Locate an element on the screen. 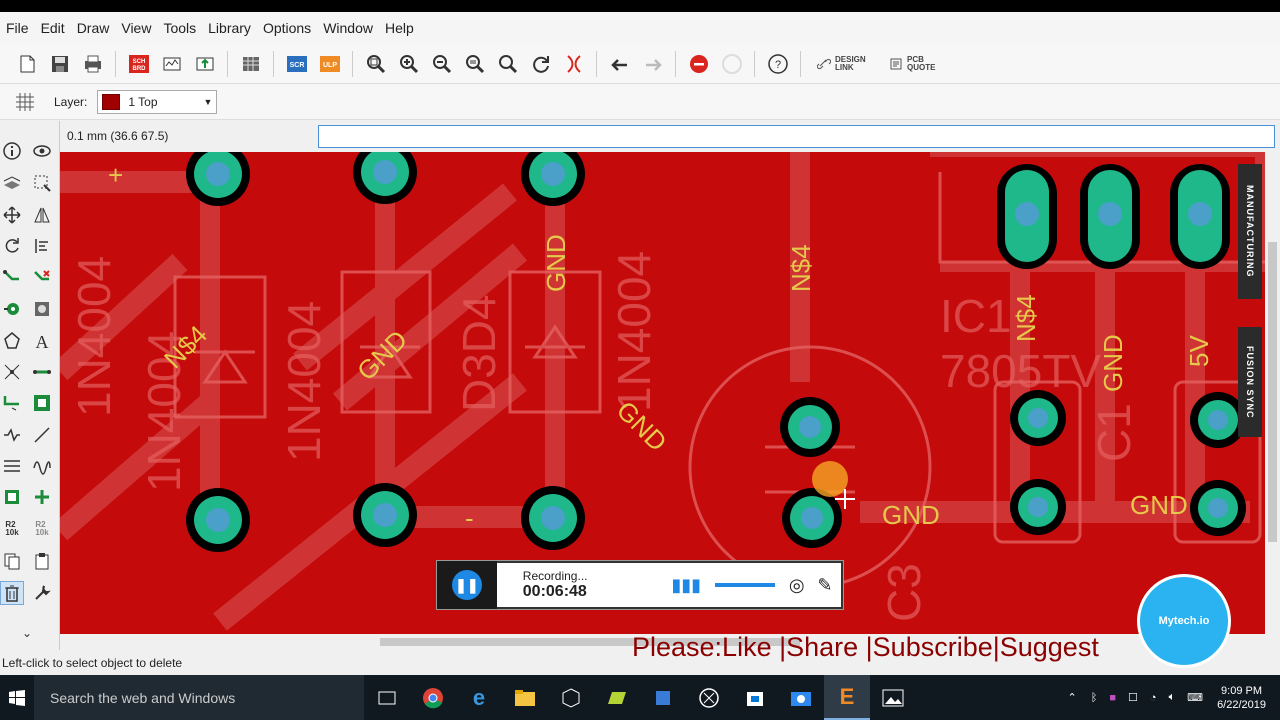 The image size is (1280, 720). eye-icon is located at coordinates (42, 151).